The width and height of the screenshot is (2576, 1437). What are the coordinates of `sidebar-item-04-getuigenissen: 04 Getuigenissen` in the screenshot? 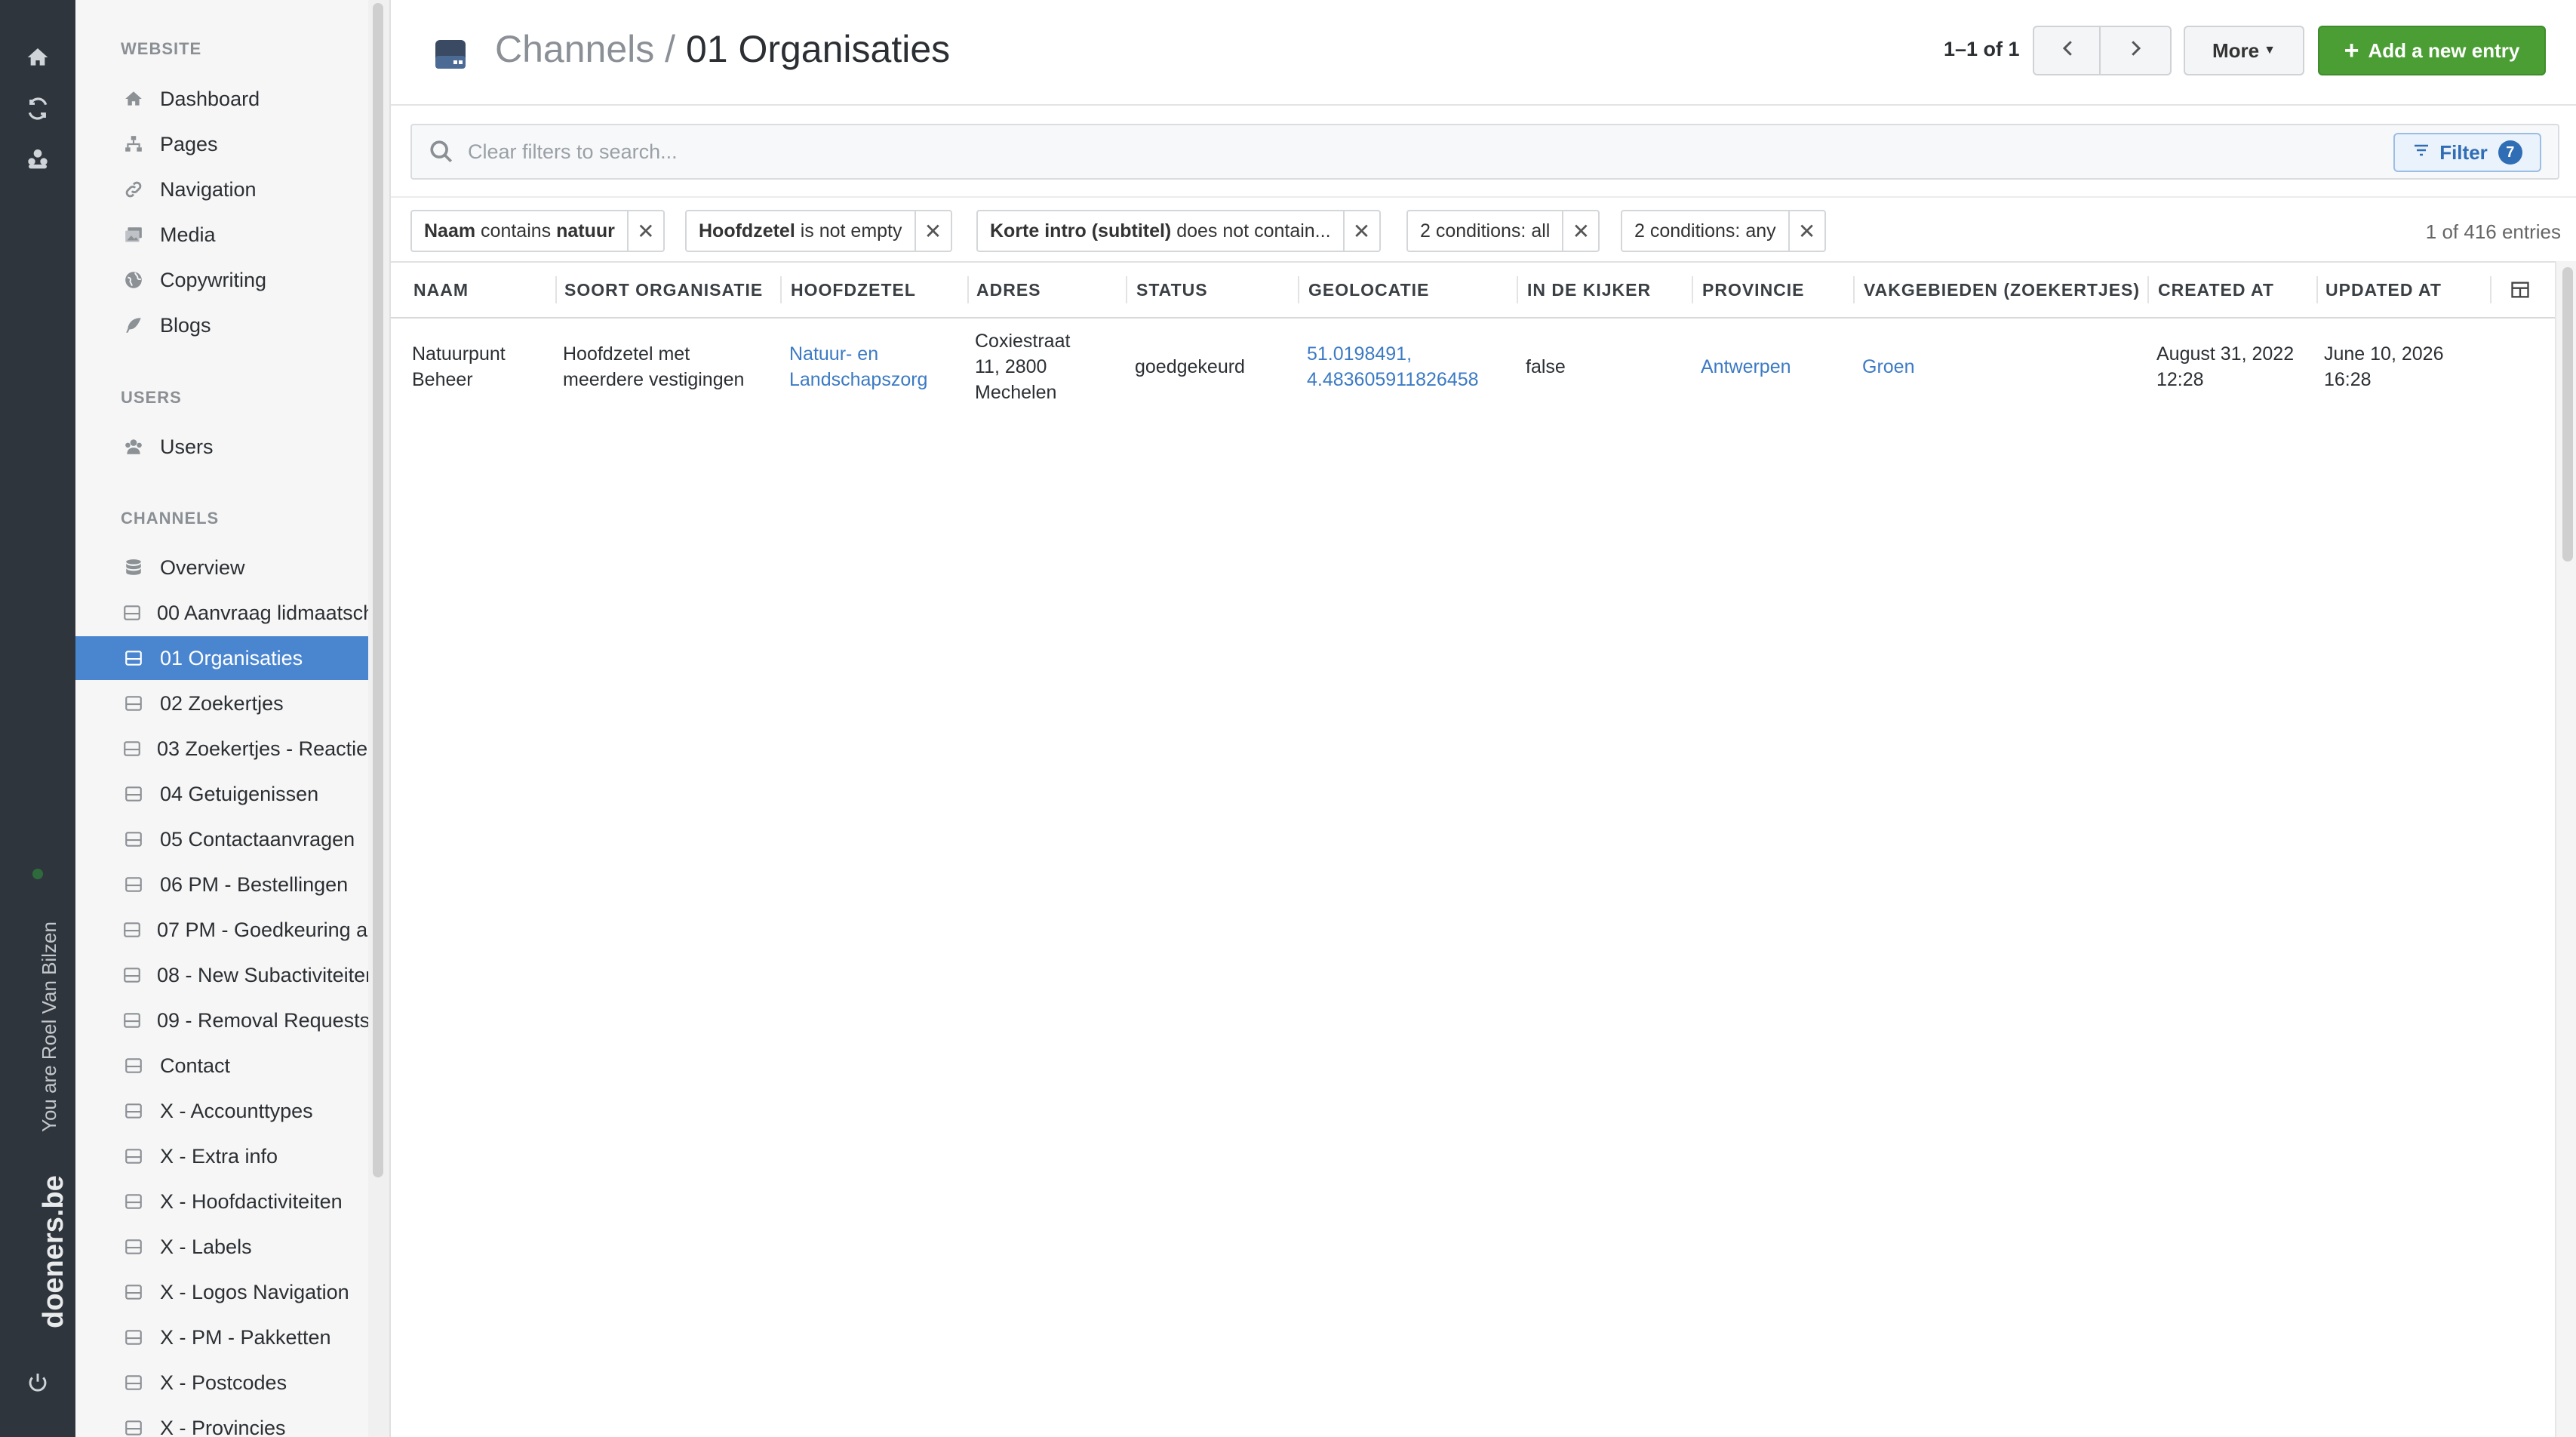 It's located at (221, 794).